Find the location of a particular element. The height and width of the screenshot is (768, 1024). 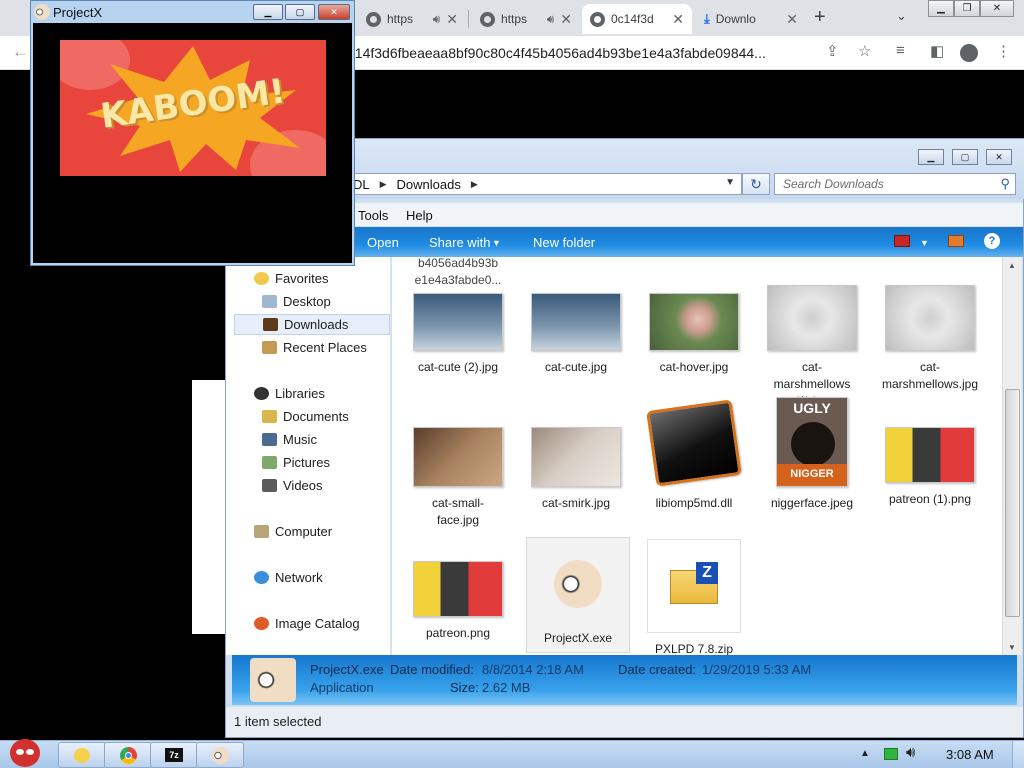

nav-documents: Documents is located at coordinates (305, 416).